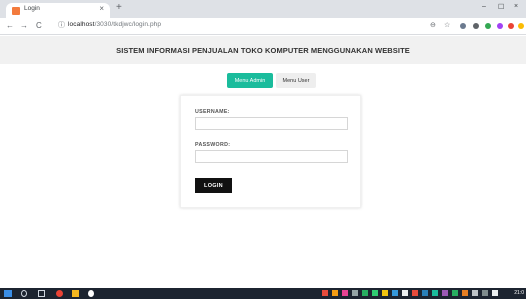 The height and width of the screenshot is (299, 526). I want to click on url-text: localhost/3030/tkdjwc/login.php, so click(114, 24).